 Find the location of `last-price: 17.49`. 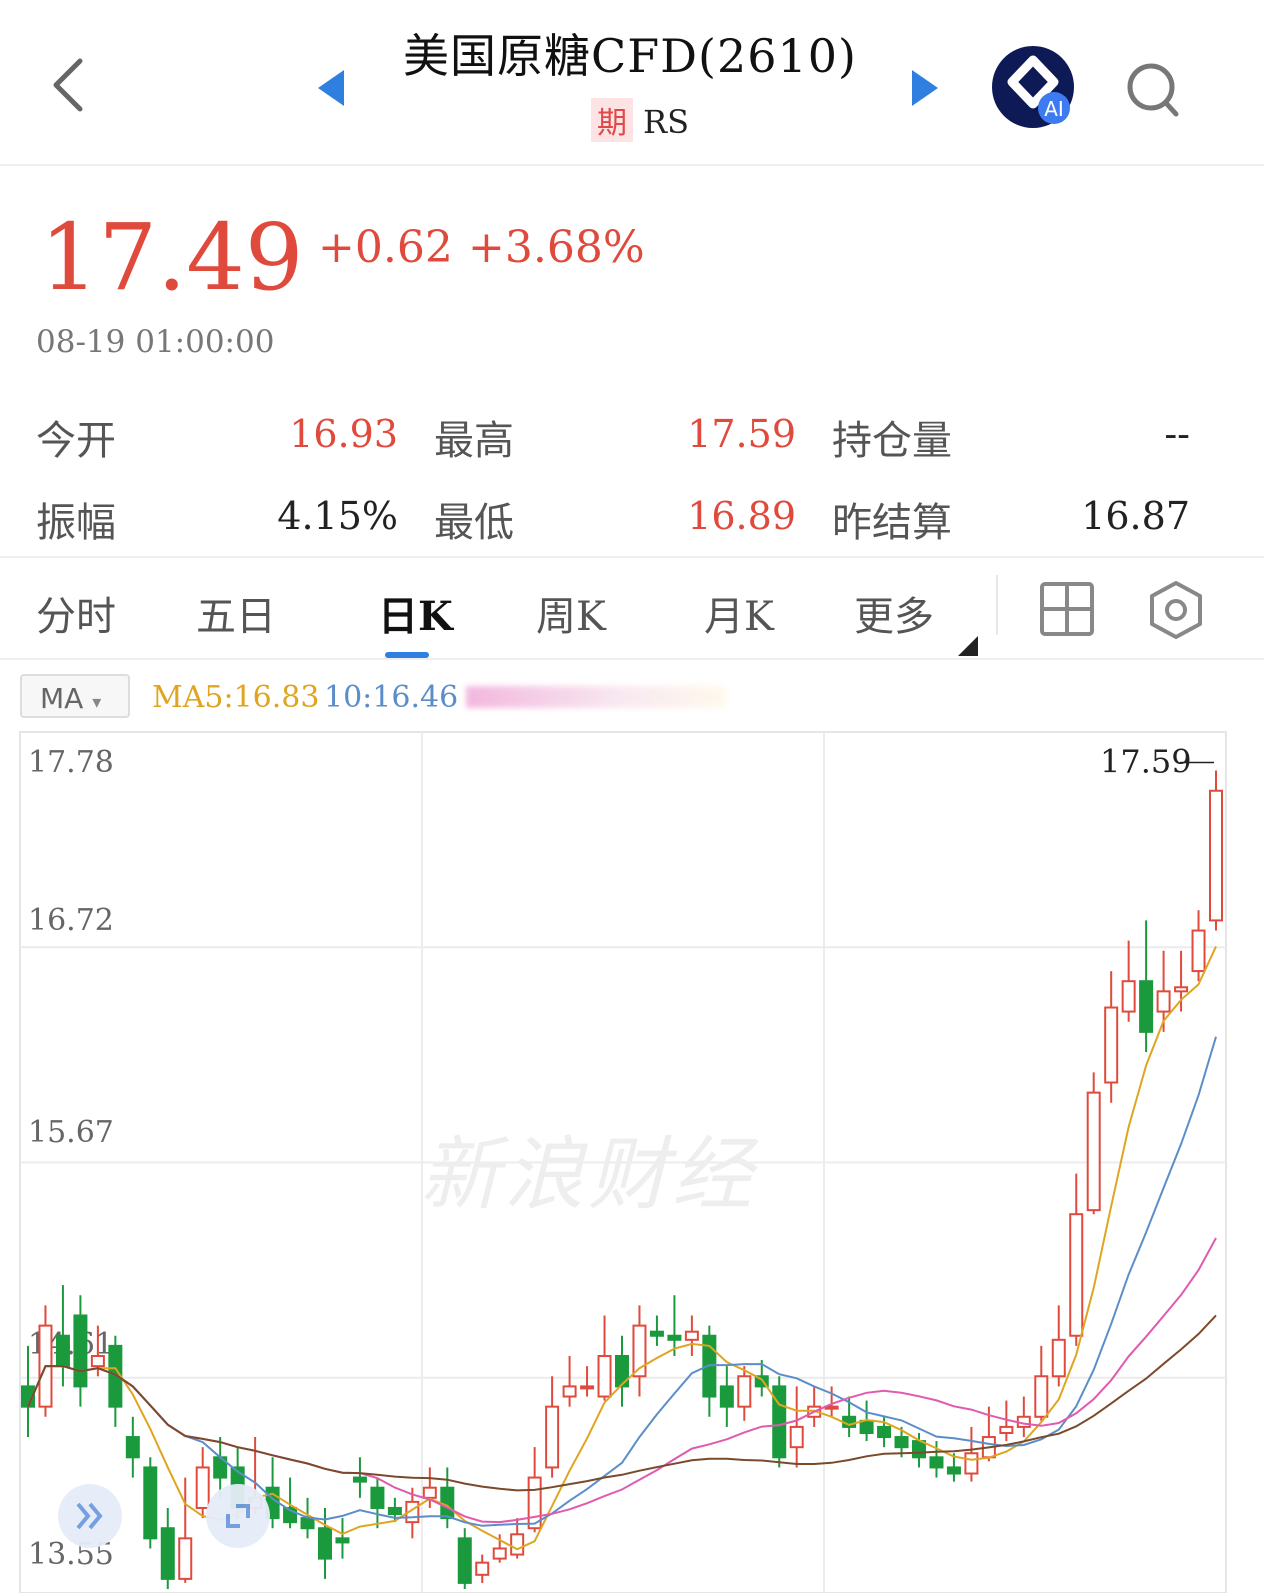

last-price: 17.49 is located at coordinates (172, 257).